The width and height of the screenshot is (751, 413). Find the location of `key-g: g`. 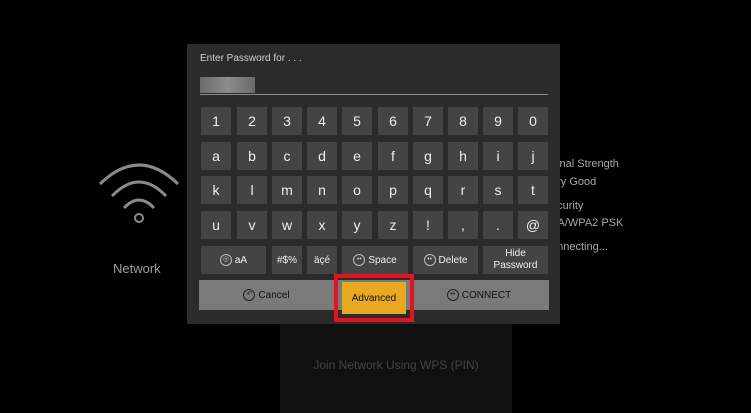

key-g: g is located at coordinates (428, 156).